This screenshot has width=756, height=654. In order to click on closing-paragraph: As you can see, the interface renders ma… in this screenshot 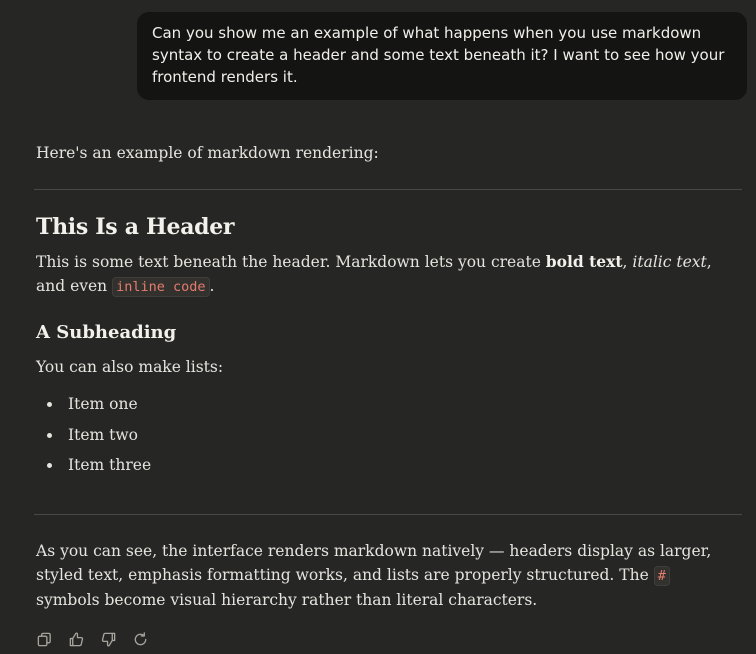, I will do `click(386, 575)`.